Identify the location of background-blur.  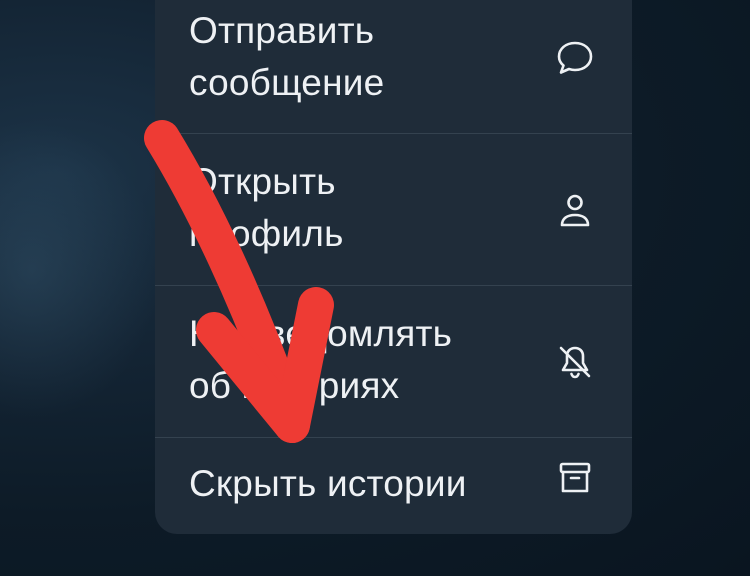
(80, 270).